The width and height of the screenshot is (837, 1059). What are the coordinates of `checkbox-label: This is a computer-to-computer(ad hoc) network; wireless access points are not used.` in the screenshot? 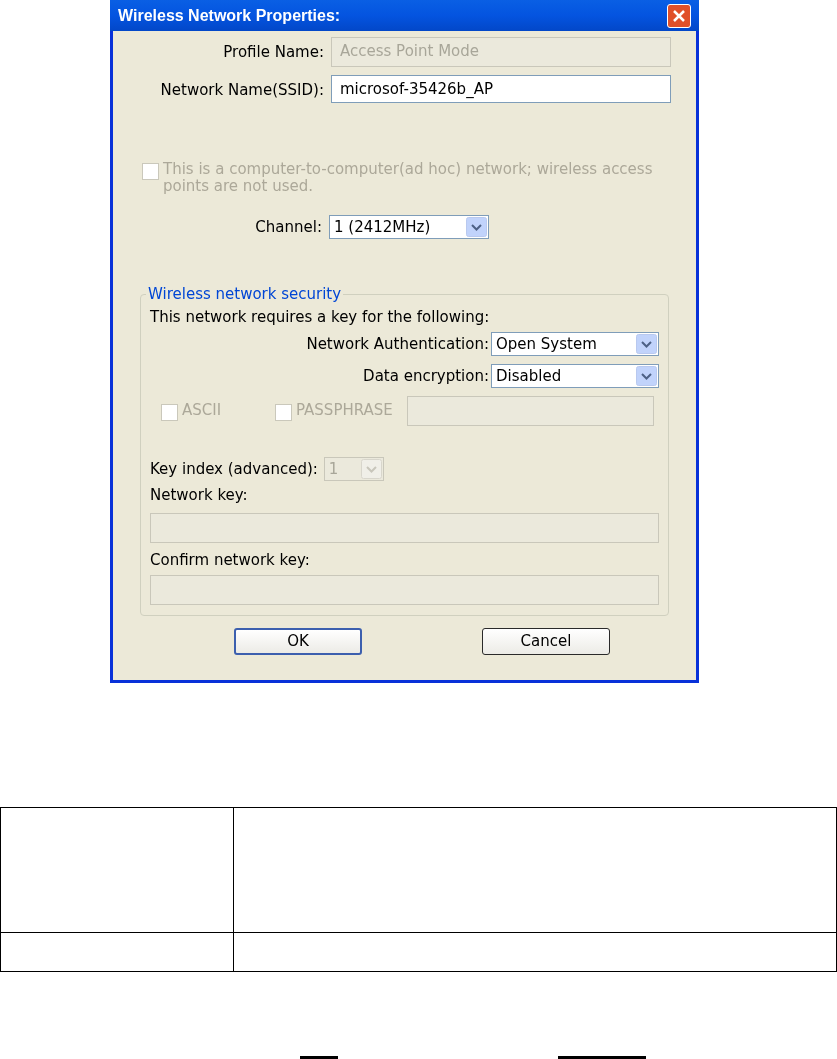 It's located at (408, 178).